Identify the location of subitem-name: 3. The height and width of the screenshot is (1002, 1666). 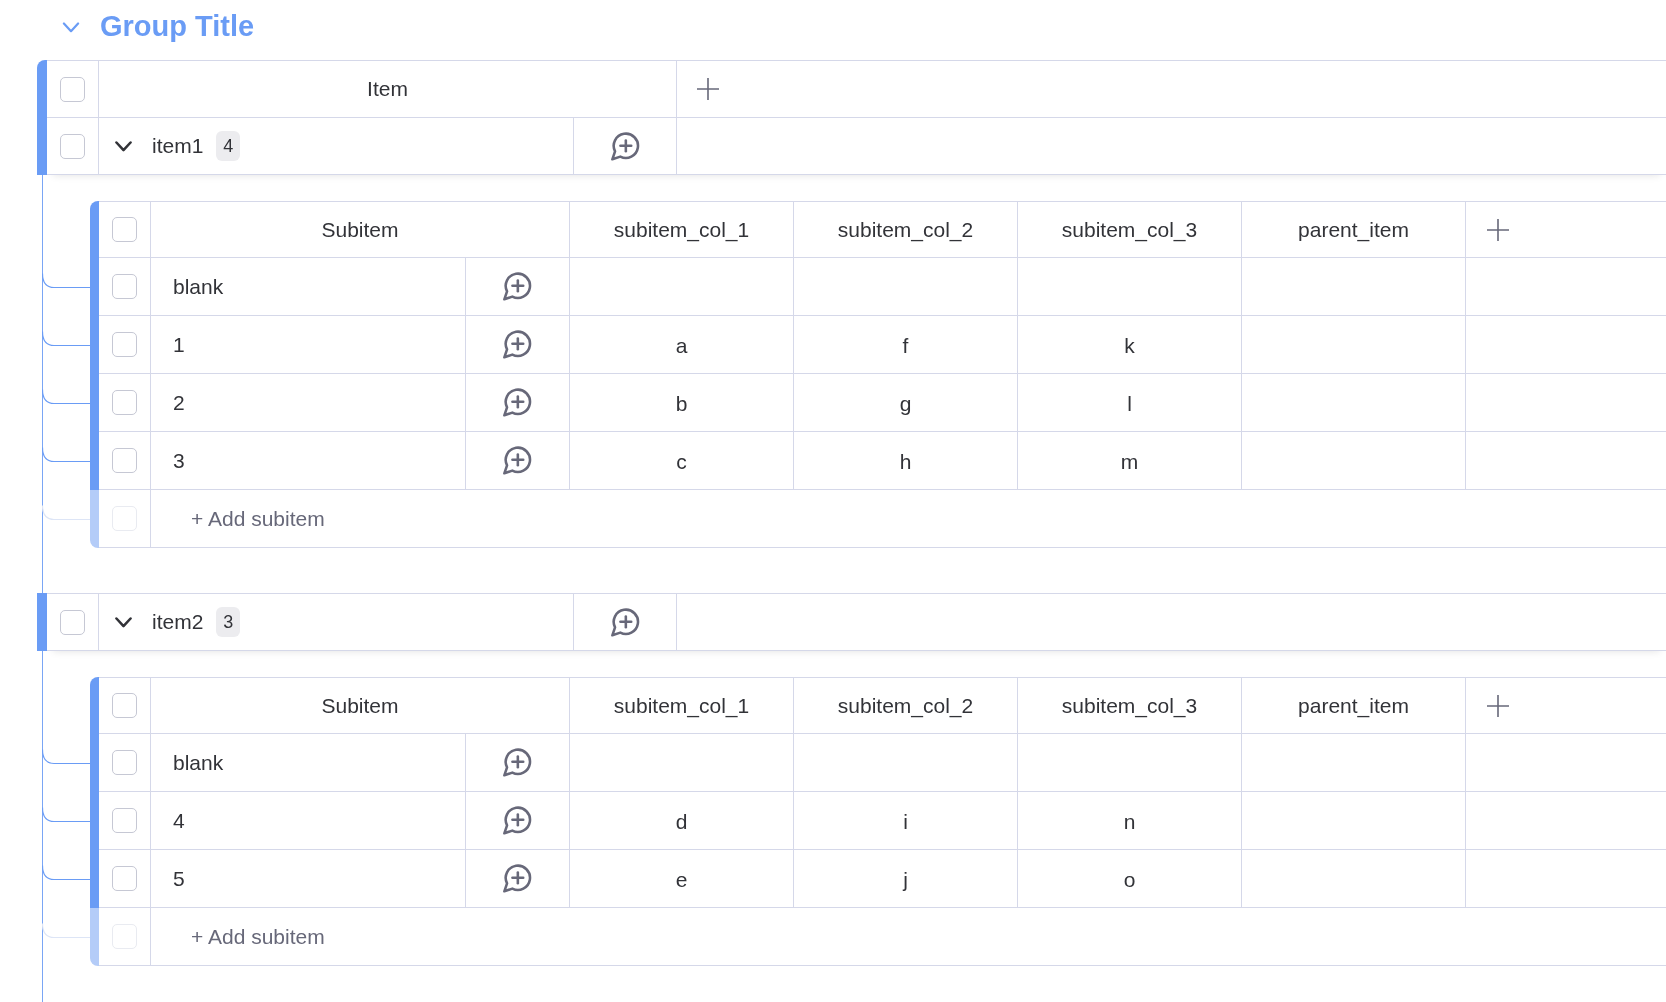
(179, 460).